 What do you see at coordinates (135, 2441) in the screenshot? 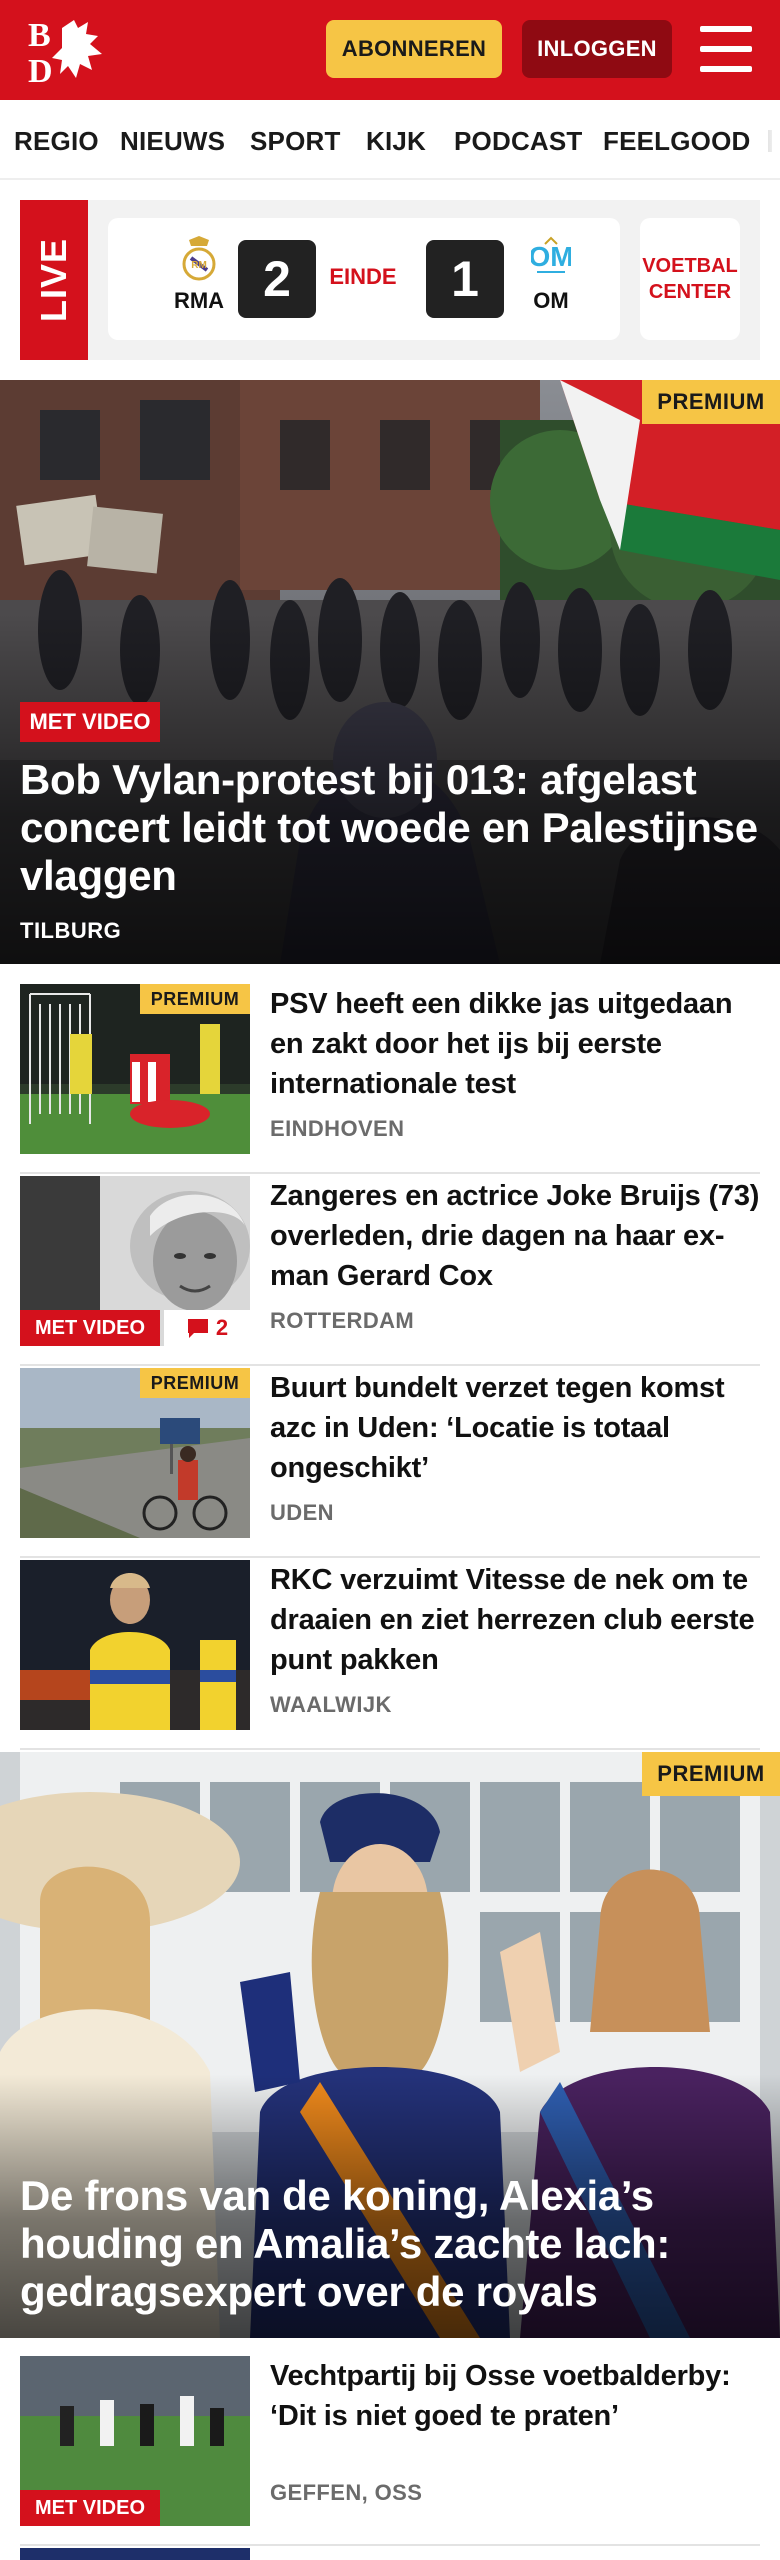
I see `article-thumbnail: MET VIDEO` at bounding box center [135, 2441].